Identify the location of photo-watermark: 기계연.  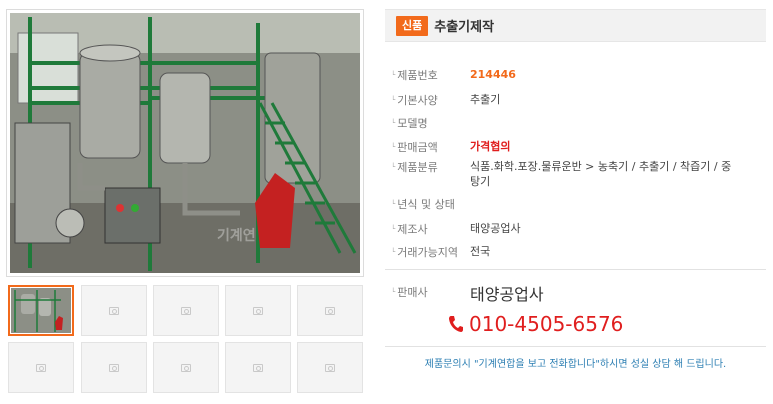
(236, 236).